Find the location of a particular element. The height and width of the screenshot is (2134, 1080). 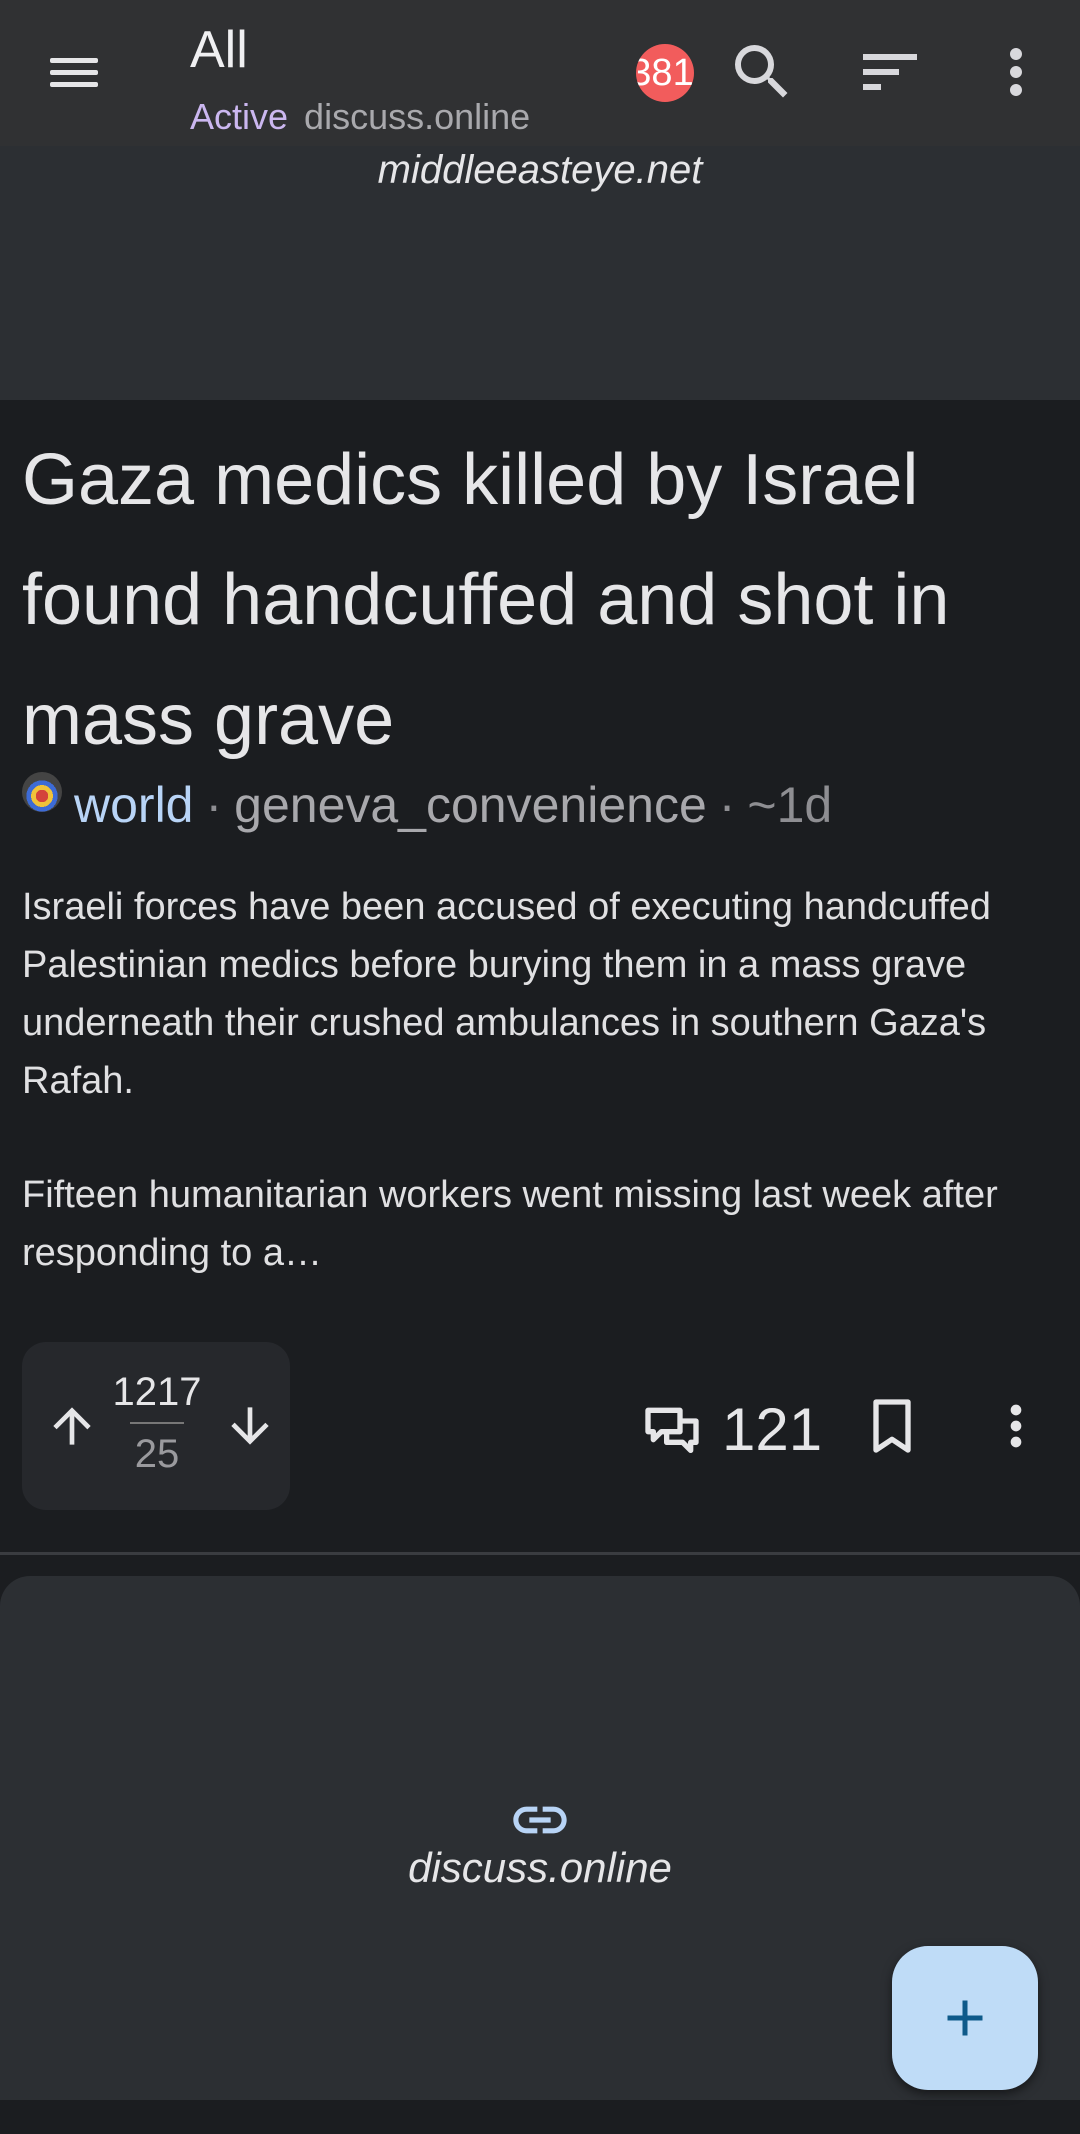

search-icon is located at coordinates (761, 71).